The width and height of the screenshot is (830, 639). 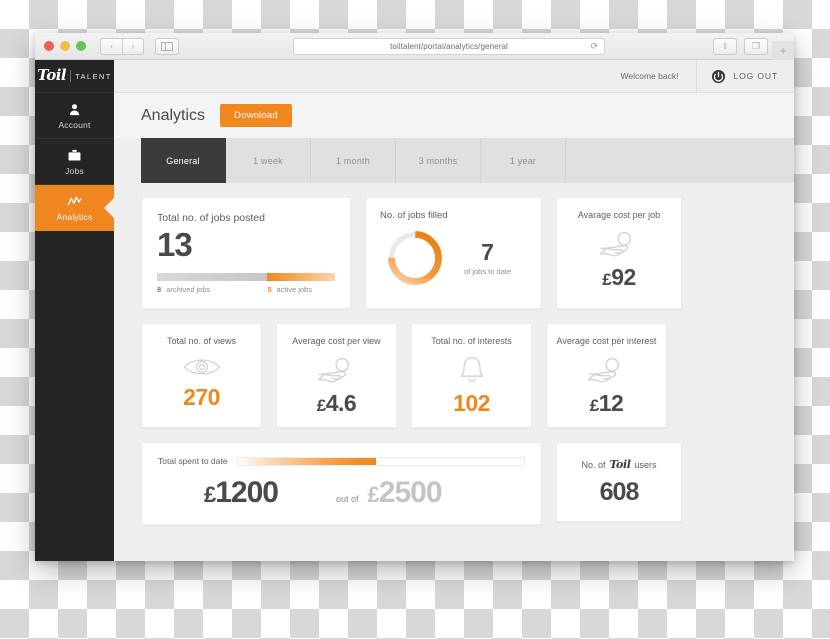 I want to click on card-total-spent: Total spent to date £1200 out of £2500, so click(x=341, y=483).